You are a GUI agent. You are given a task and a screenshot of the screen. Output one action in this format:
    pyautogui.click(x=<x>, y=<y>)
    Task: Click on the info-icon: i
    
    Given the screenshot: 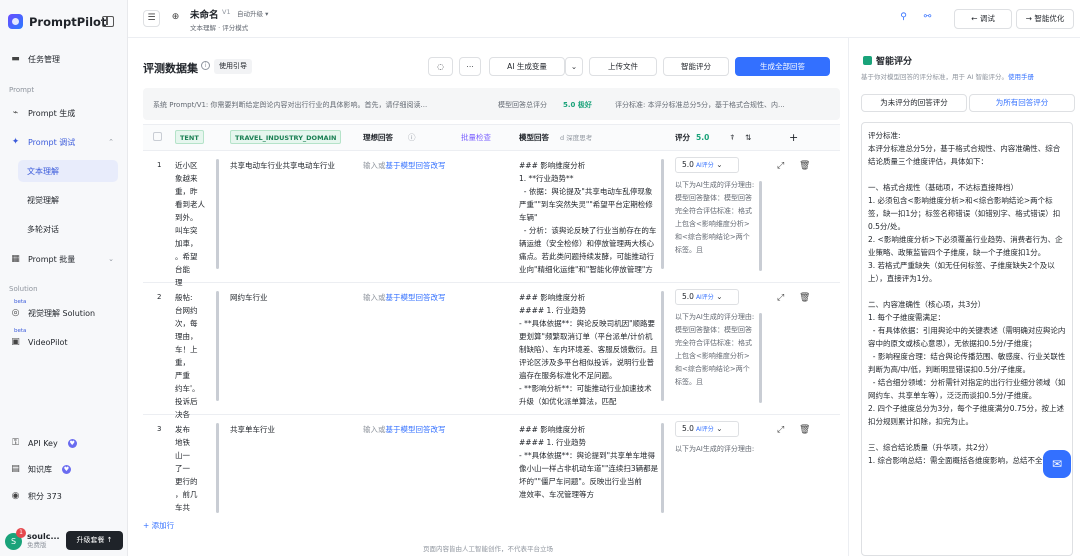 What is the action you would take?
    pyautogui.click(x=205, y=65)
    